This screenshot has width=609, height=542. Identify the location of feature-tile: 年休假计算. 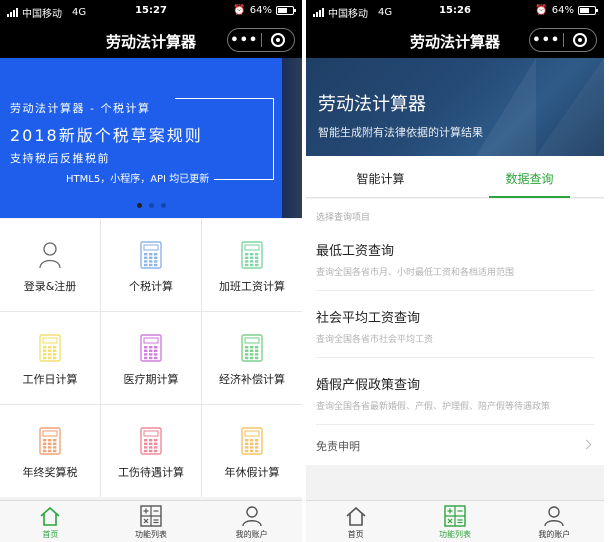
(252, 451).